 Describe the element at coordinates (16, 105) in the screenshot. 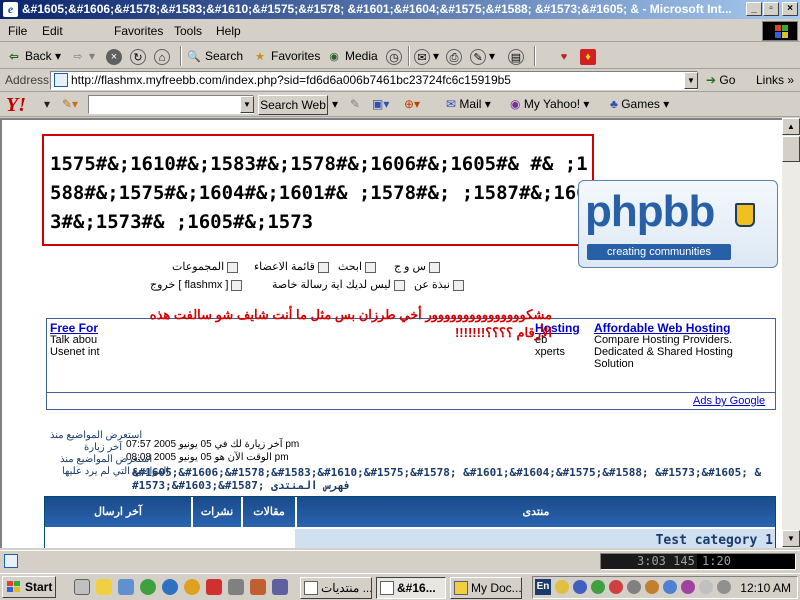

I see `yahoo-logo: Y!` at that location.